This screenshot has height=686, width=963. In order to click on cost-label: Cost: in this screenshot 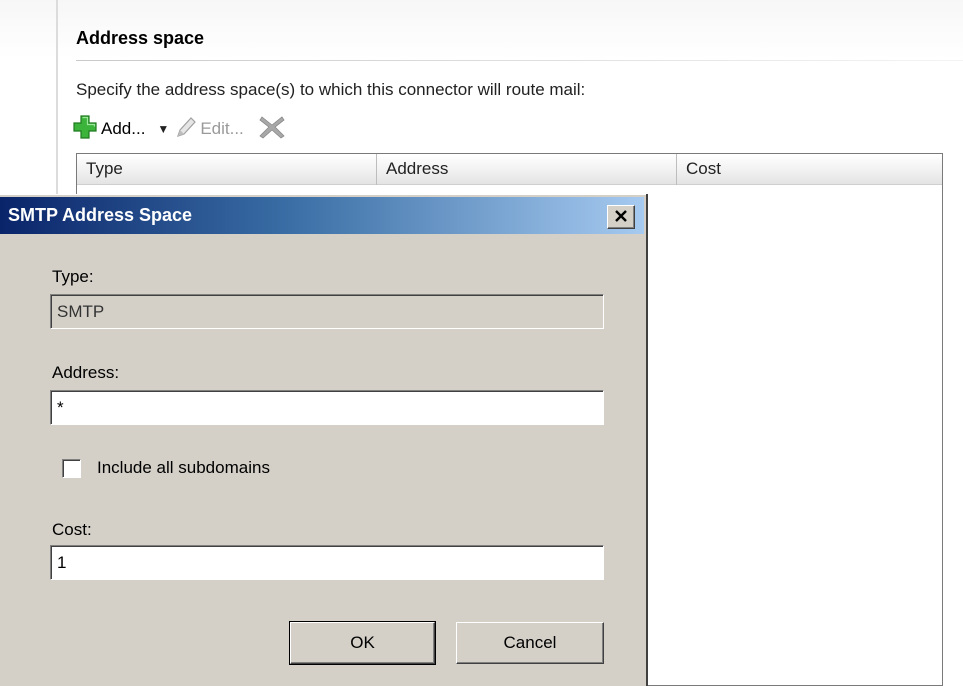, I will do `click(72, 529)`.